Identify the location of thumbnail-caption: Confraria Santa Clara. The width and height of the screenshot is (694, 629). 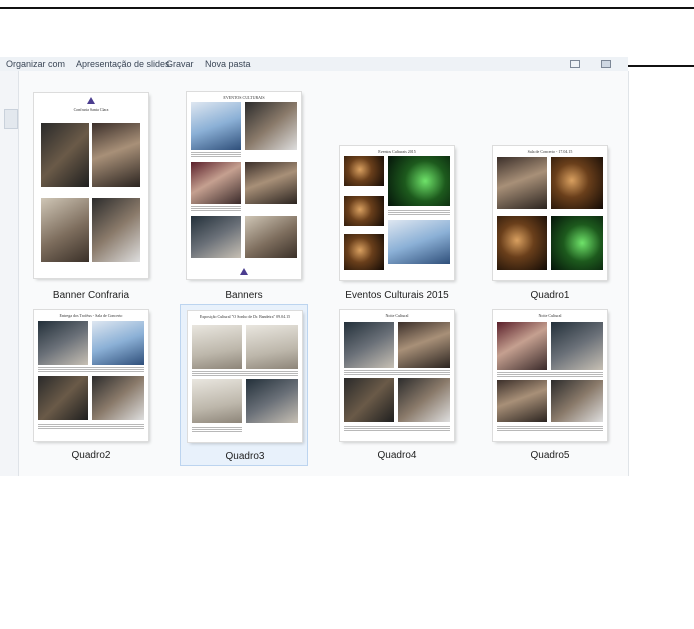
(91, 109).